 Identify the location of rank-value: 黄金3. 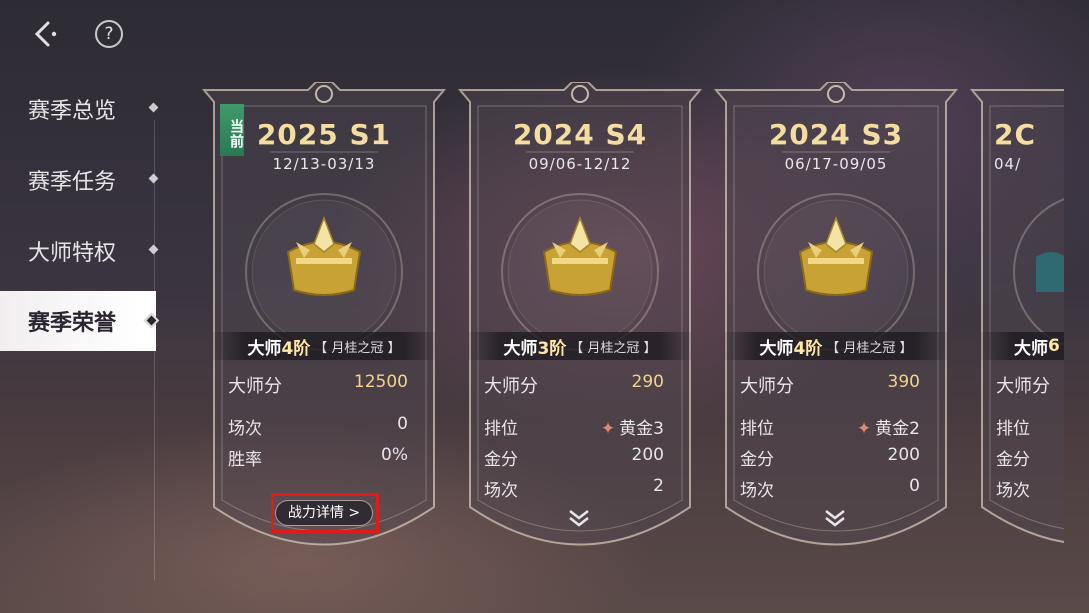
(641, 429).